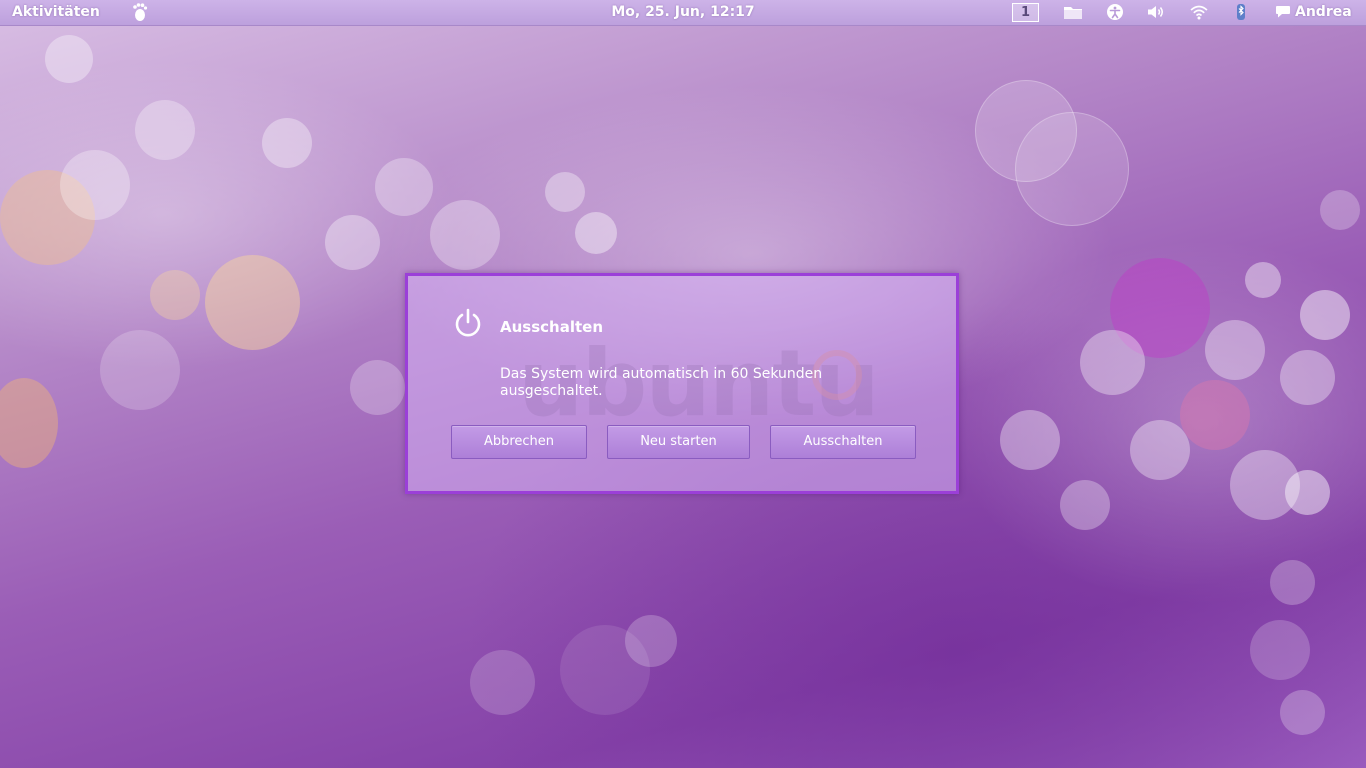 The image size is (1366, 768). What do you see at coordinates (1241, 12) in the screenshot?
I see `bluetooth-icon` at bounding box center [1241, 12].